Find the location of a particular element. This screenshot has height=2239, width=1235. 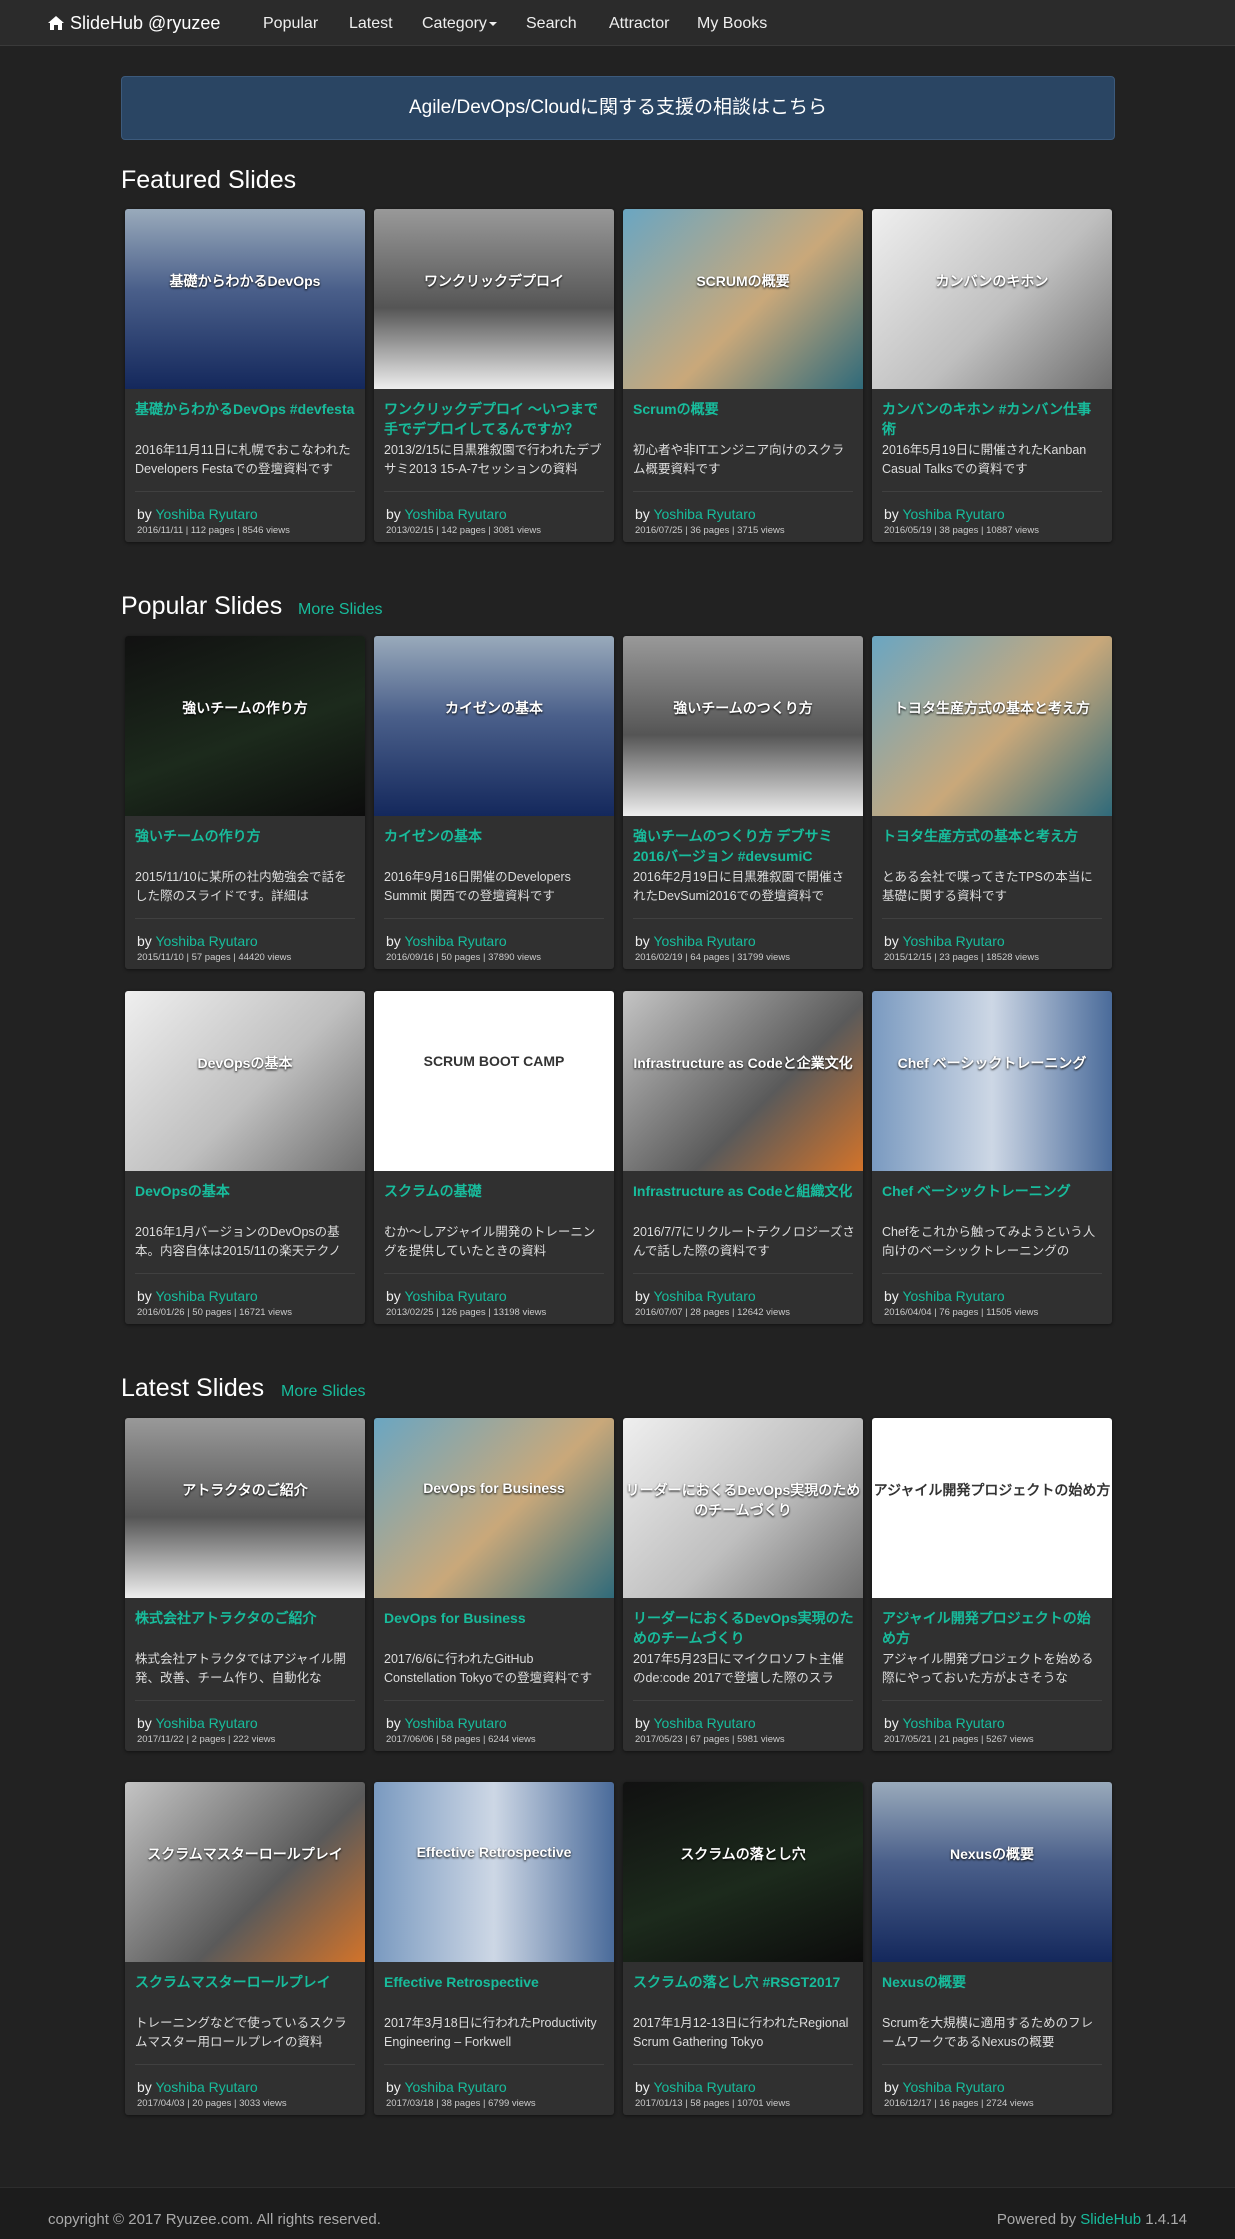

slide-title-link: Nexusの概要 is located at coordinates (993, 1994).